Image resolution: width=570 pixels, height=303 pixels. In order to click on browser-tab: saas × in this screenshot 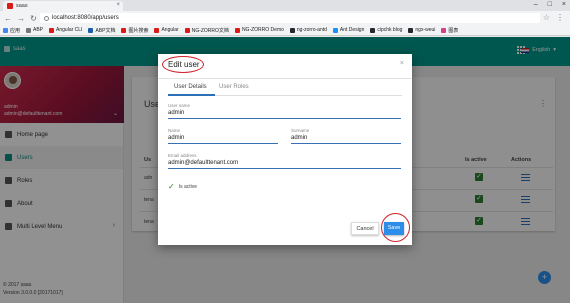, I will do `click(63, 6)`.